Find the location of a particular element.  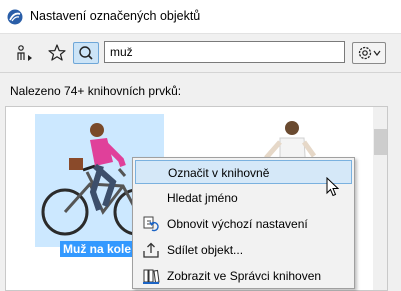

menu-item-reset-defaults: Obnovit výchozí nastavení is located at coordinates (243, 224).